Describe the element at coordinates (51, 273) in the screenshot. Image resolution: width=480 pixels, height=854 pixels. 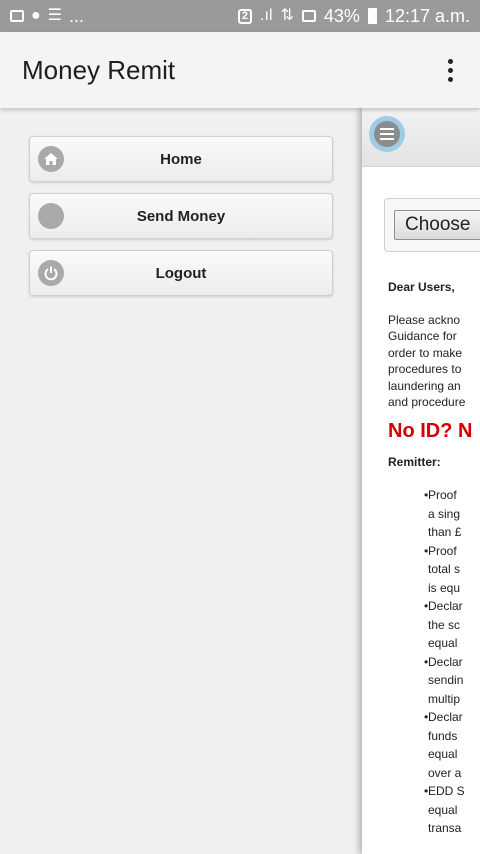
I see `power-icon` at that location.